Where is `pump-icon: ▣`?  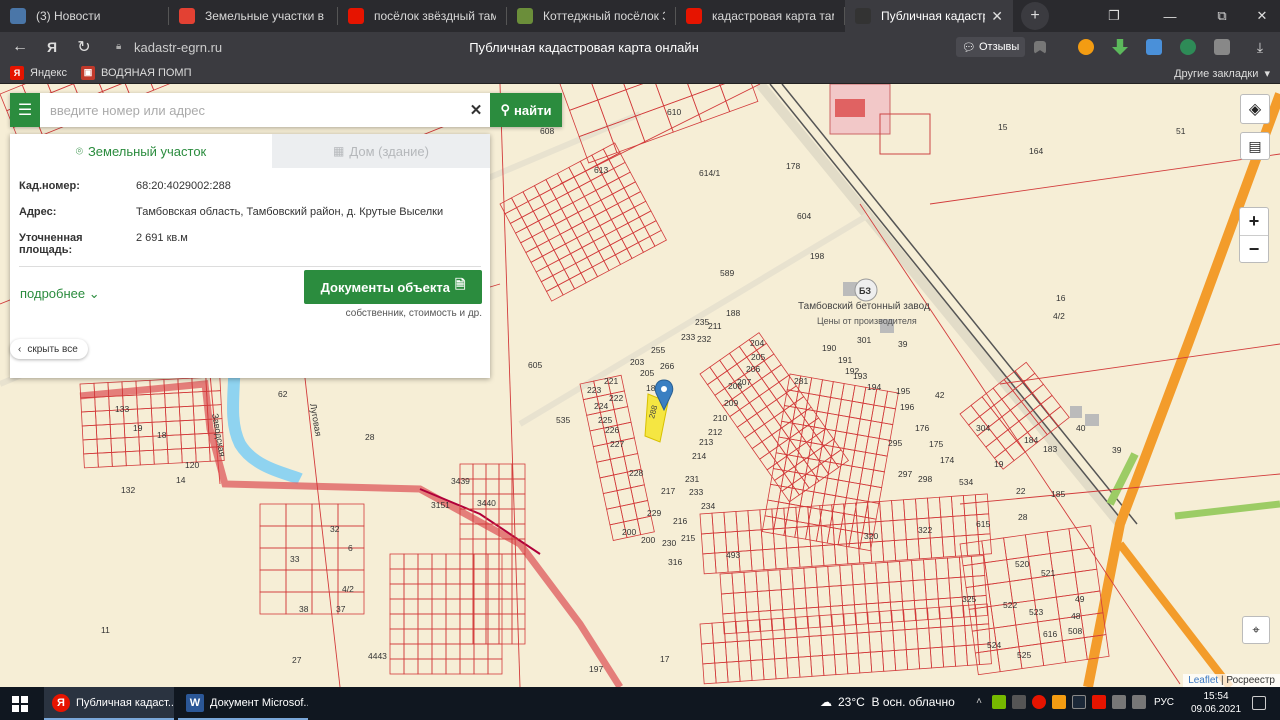 pump-icon: ▣ is located at coordinates (88, 72).